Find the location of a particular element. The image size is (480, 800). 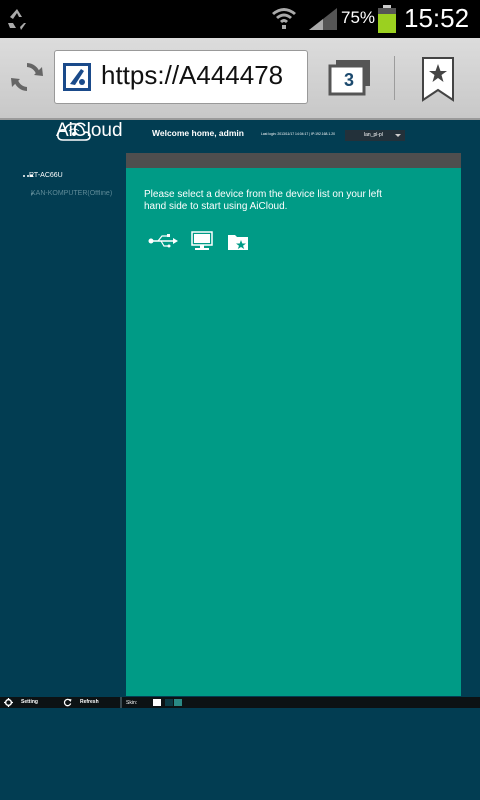

skin-label: Skin: is located at coordinates (132, 703).